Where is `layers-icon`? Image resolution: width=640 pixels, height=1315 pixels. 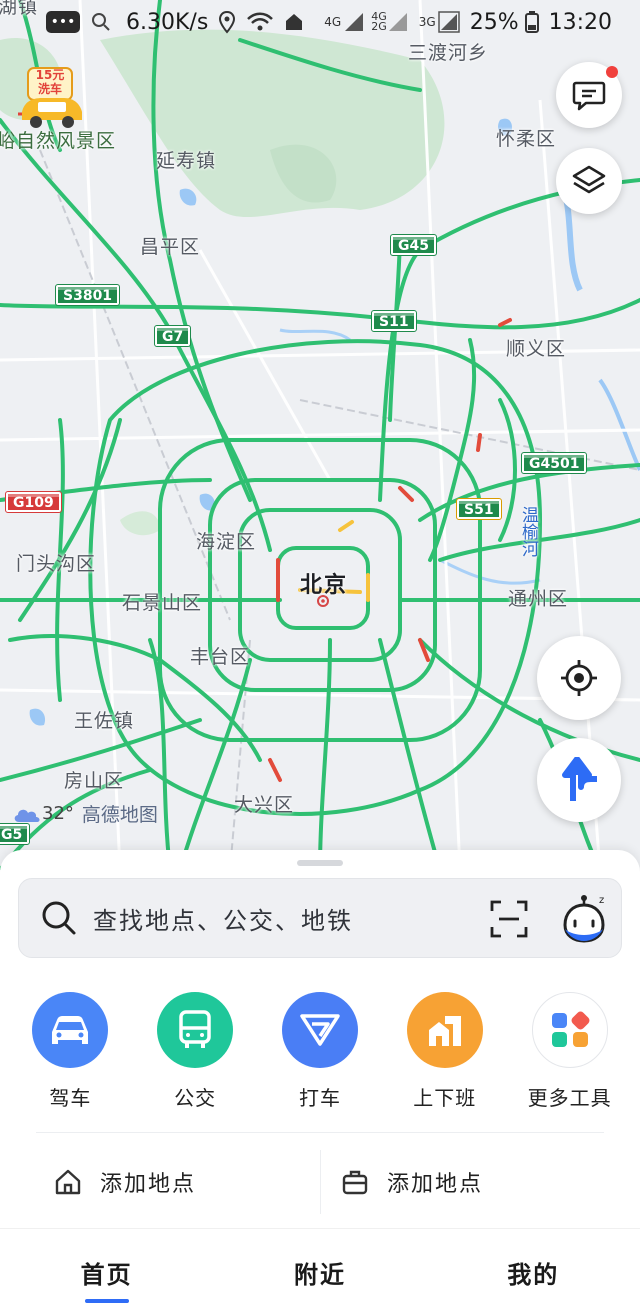
layers-icon is located at coordinates (589, 179).